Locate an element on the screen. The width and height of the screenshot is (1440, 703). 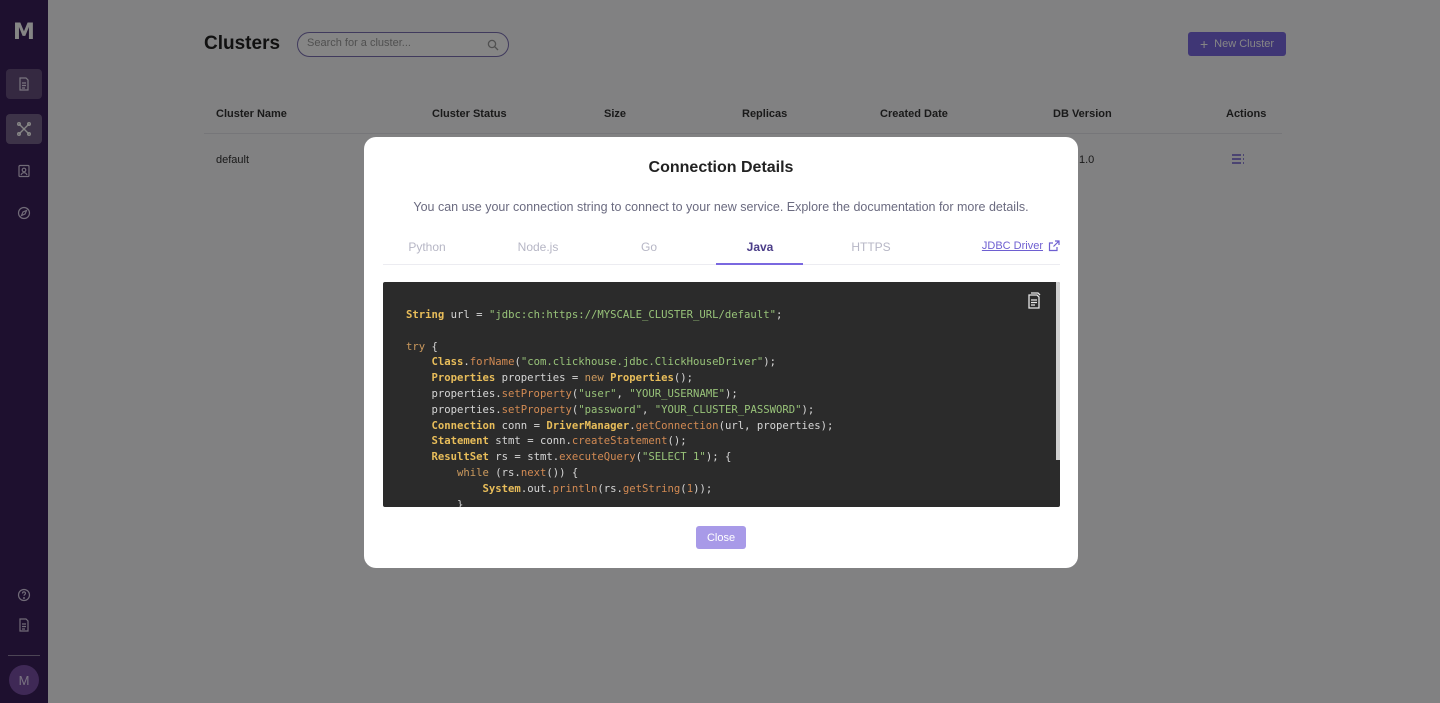
tab-python: Python is located at coordinates (427, 247).